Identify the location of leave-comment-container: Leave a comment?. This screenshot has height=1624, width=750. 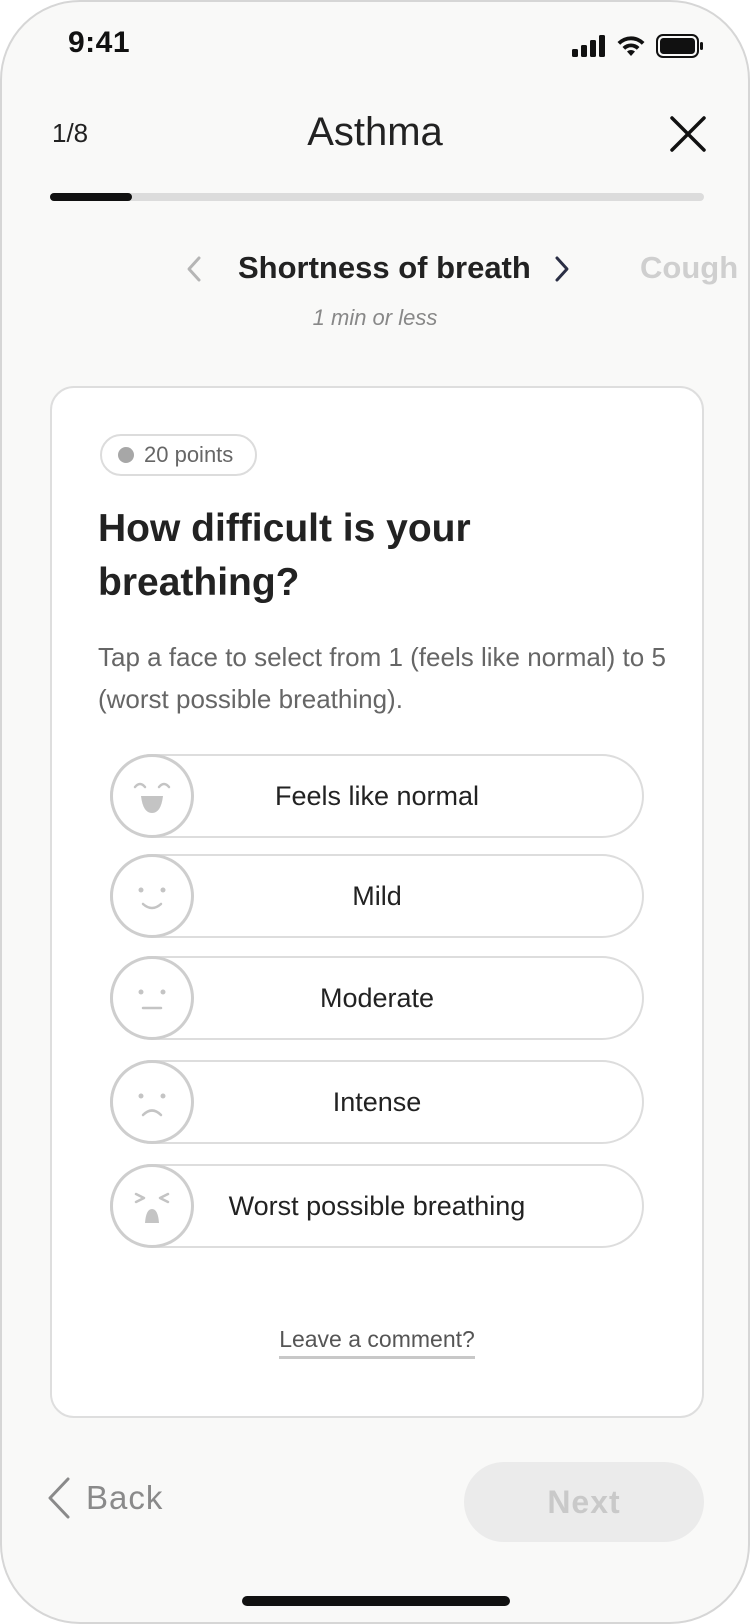
(377, 1342).